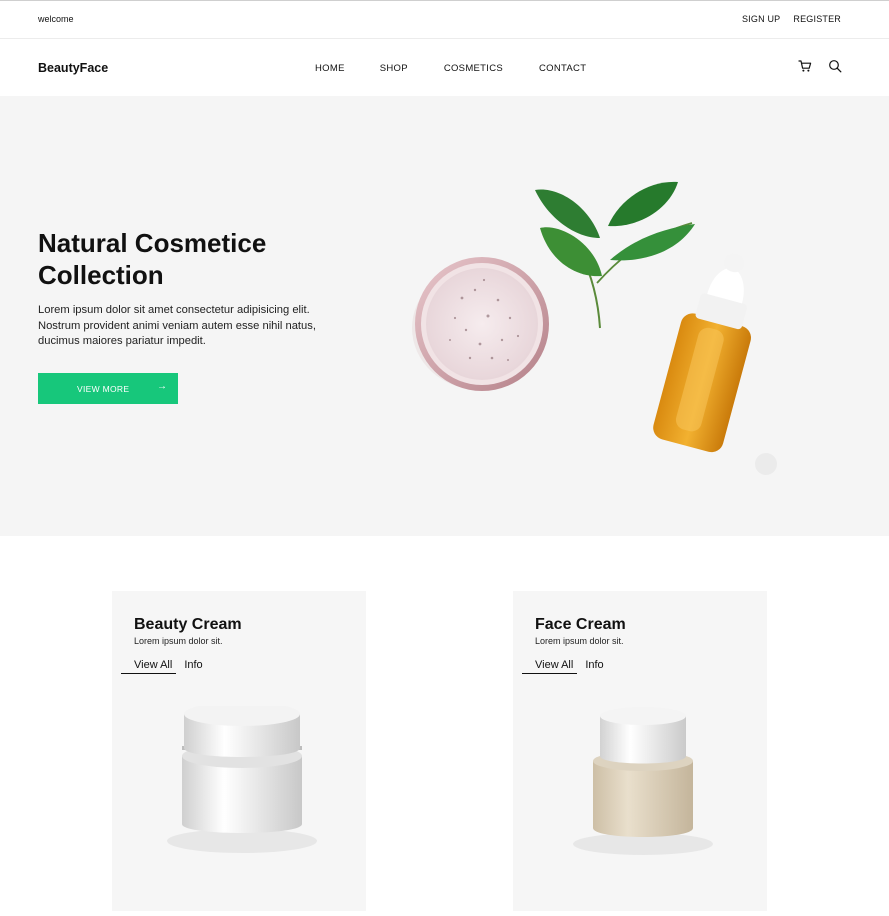  Describe the element at coordinates (73, 68) in the screenshot. I see `brand-logo: BeautyFace` at that location.